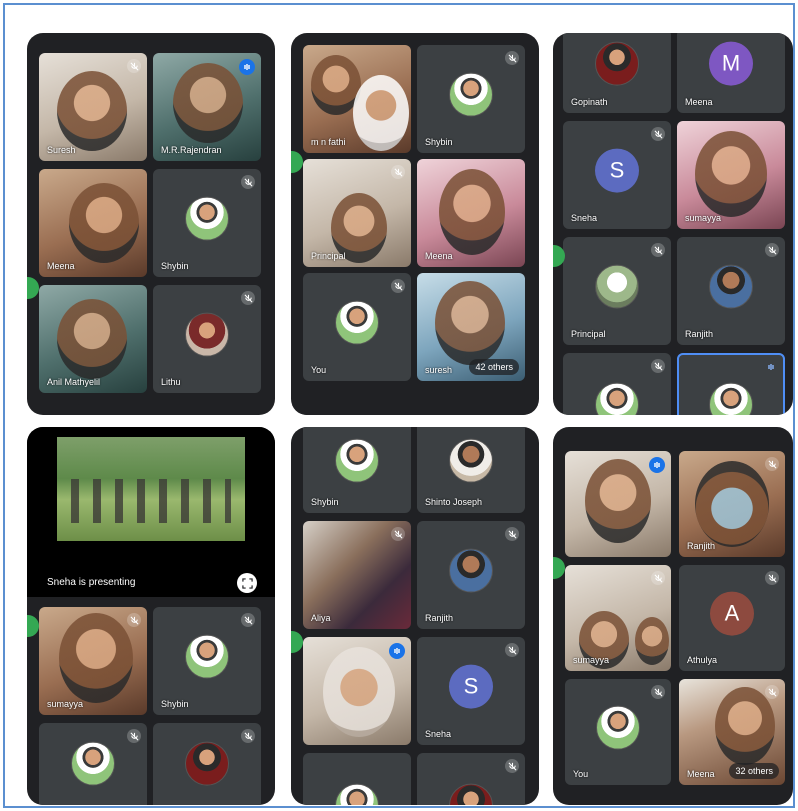 The width and height of the screenshot is (798, 811). Describe the element at coordinates (731, 73) in the screenshot. I see `participant-tile: M Meena` at that location.